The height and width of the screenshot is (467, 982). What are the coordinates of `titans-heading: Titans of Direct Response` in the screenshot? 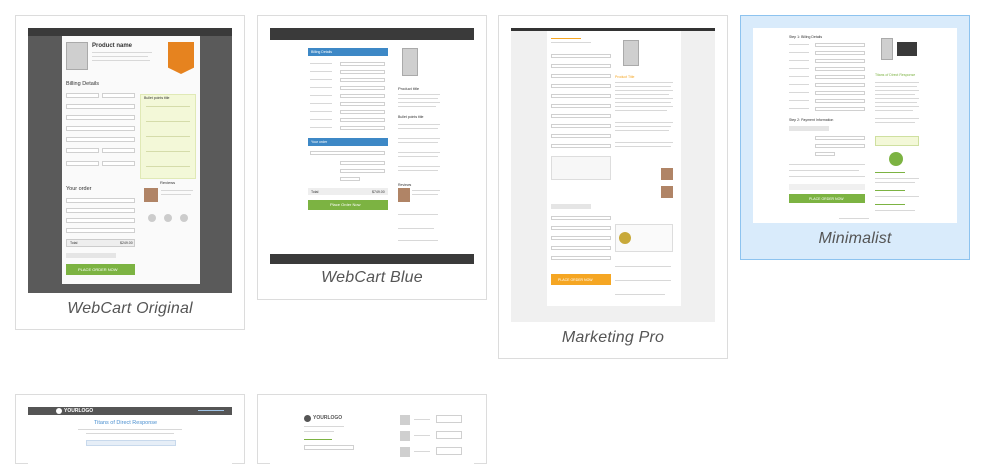 It's located at (895, 75).